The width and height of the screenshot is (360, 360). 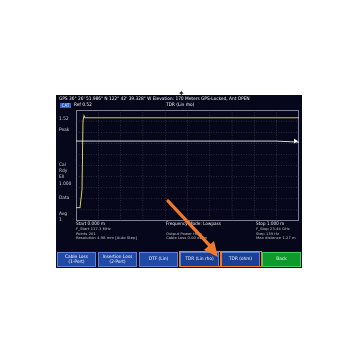 I want to click on reference-level: Ref 0.52, so click(x=83, y=105).